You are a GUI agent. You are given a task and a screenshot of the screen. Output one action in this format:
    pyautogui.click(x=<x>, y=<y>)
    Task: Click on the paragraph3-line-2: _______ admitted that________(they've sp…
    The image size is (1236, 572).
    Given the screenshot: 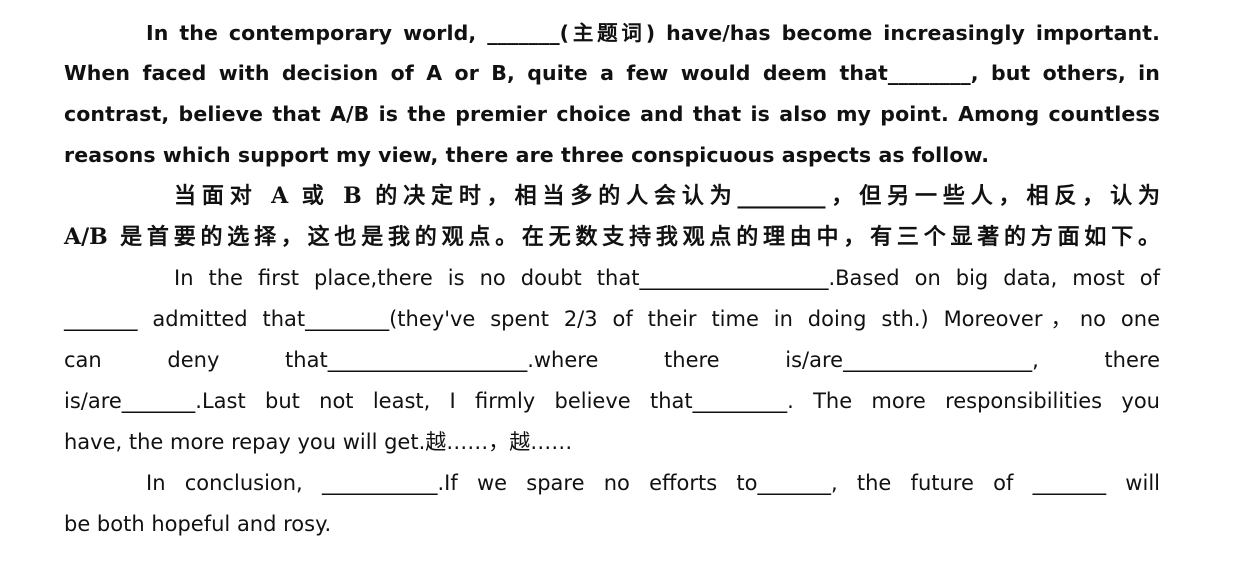 What is the action you would take?
    pyautogui.click(x=612, y=319)
    